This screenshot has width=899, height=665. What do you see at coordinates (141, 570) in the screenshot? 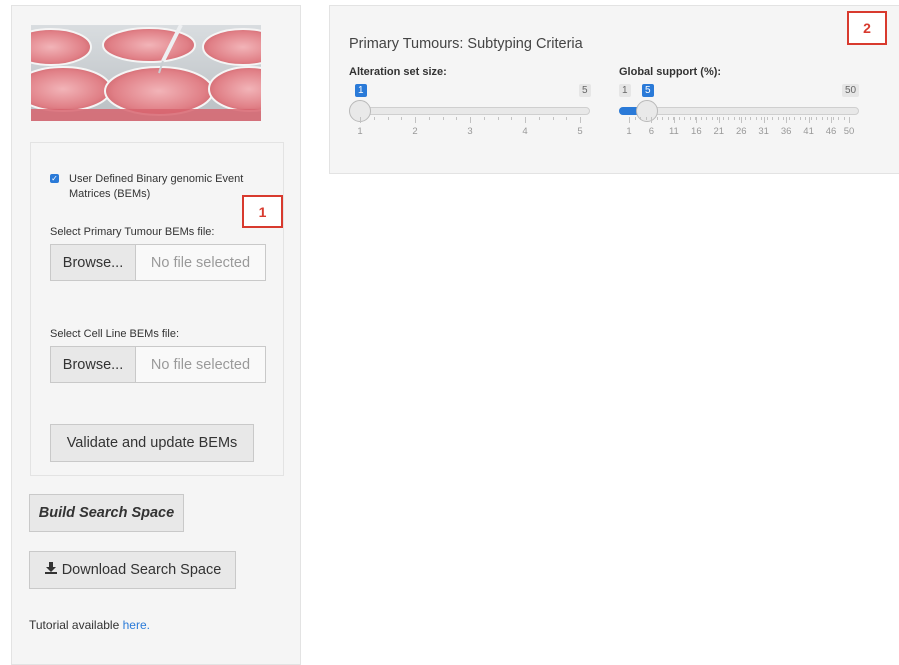
I see `download-button-label: Download Search Space` at bounding box center [141, 570].